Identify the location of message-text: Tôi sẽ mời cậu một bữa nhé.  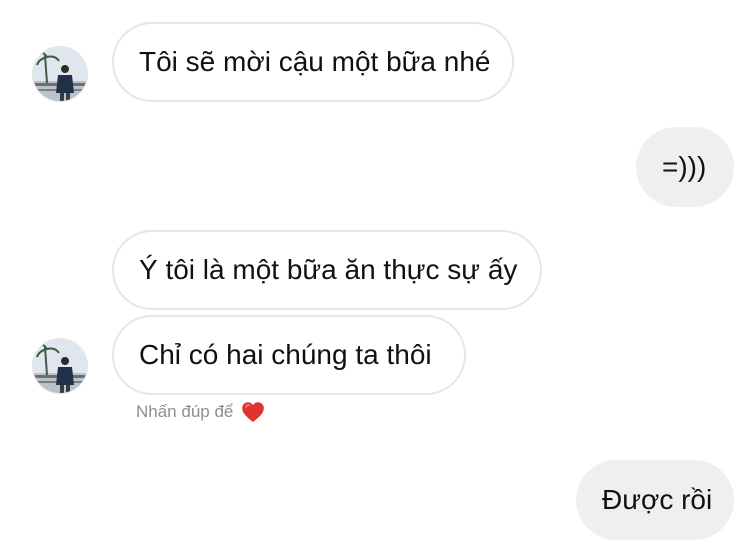
(315, 61).